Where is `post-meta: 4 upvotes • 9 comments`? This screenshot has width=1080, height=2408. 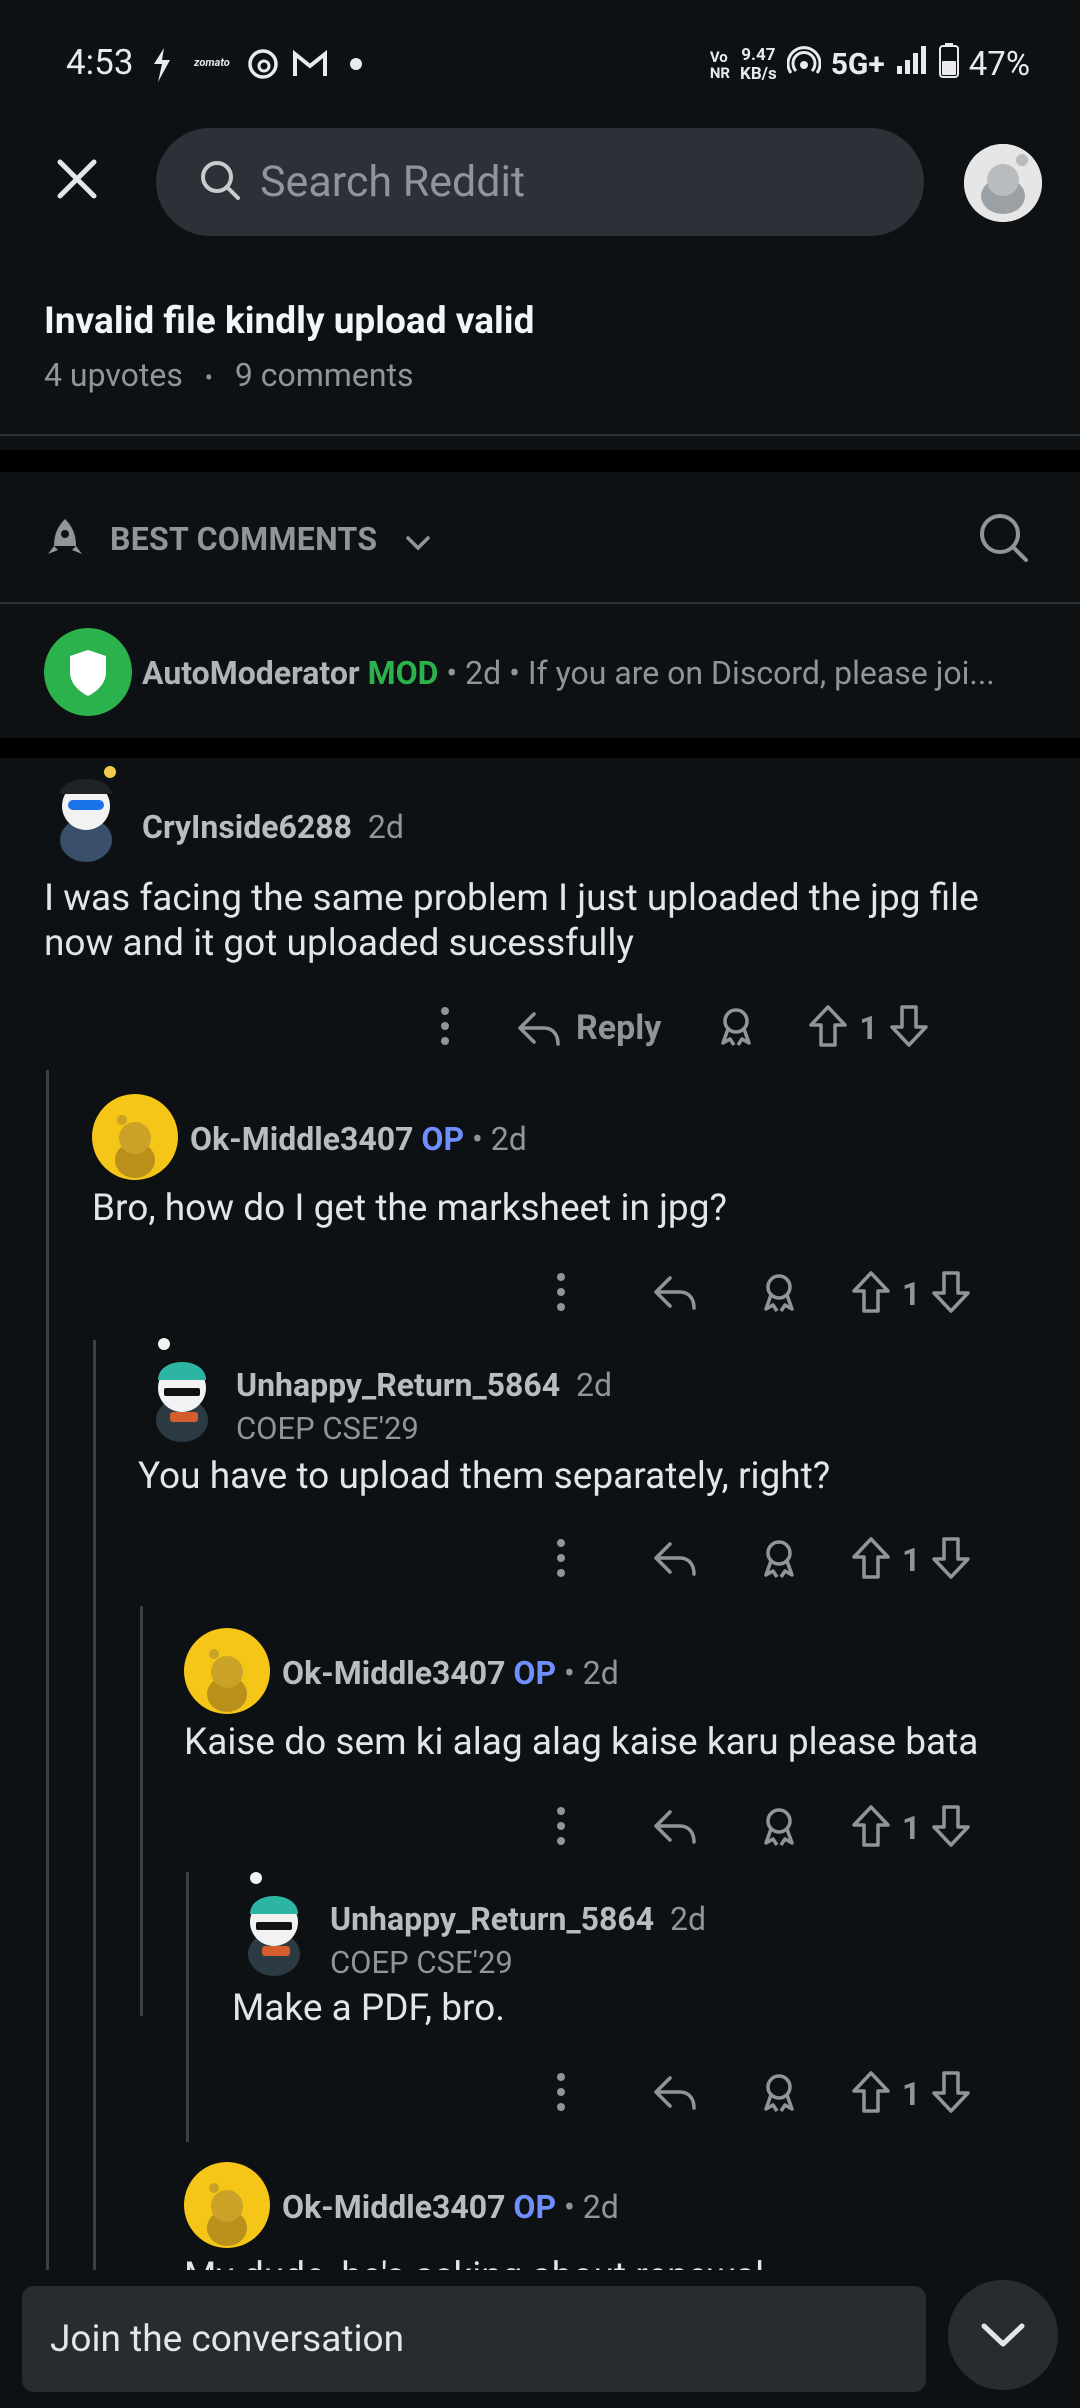
post-meta: 4 upvotes • 9 comments is located at coordinates (228, 375).